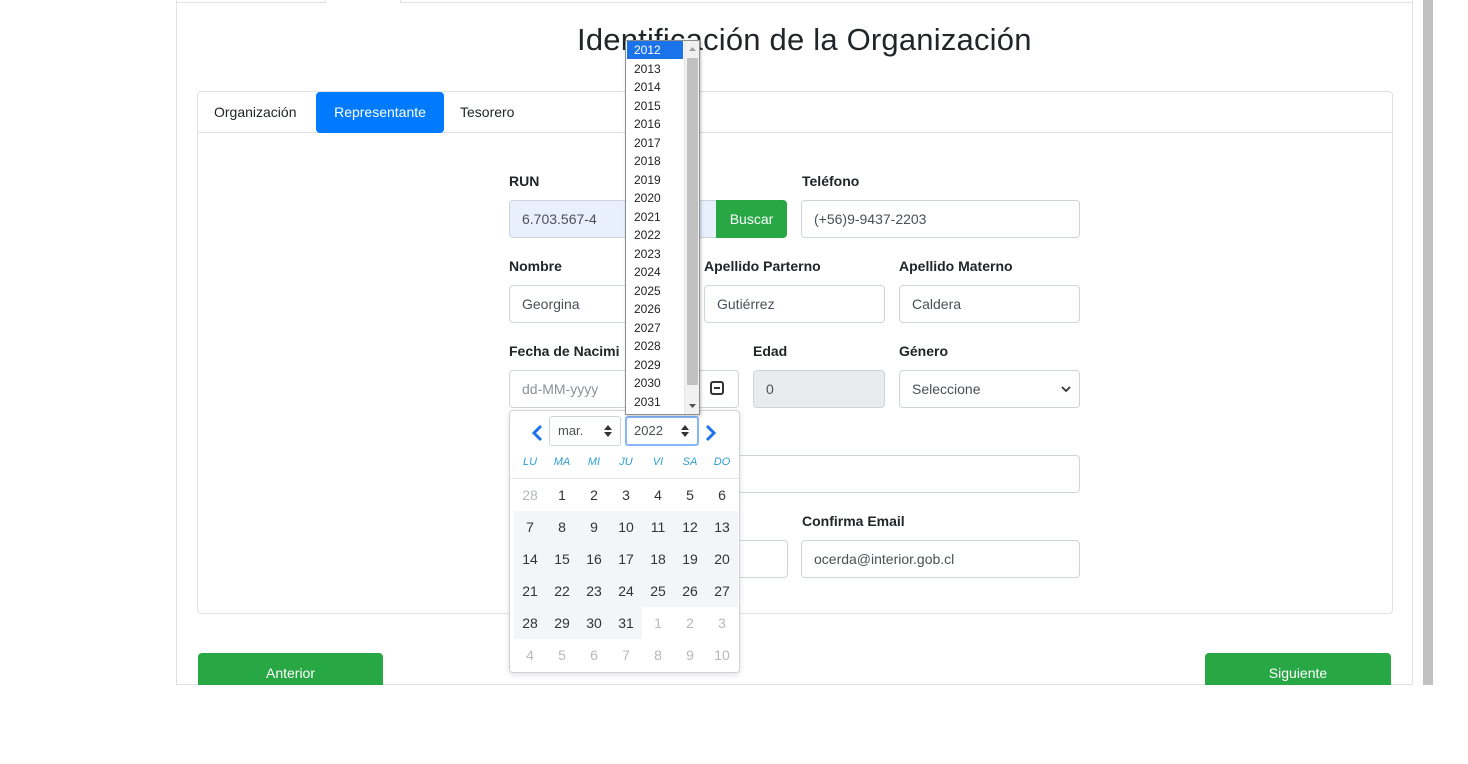 The width and height of the screenshot is (1468, 764). Describe the element at coordinates (562, 559) in the screenshot. I see `calendar-day: 15` at that location.